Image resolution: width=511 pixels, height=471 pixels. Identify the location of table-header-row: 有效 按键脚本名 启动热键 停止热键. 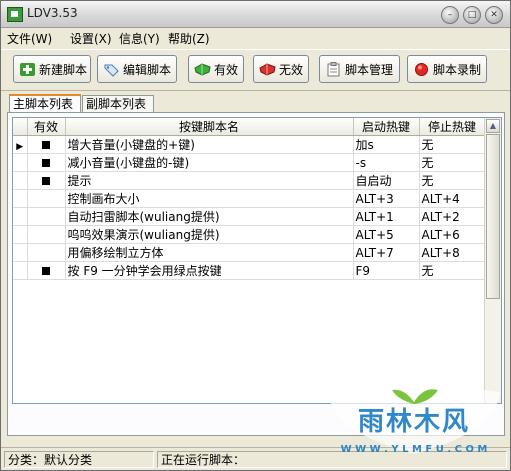
(249, 127).